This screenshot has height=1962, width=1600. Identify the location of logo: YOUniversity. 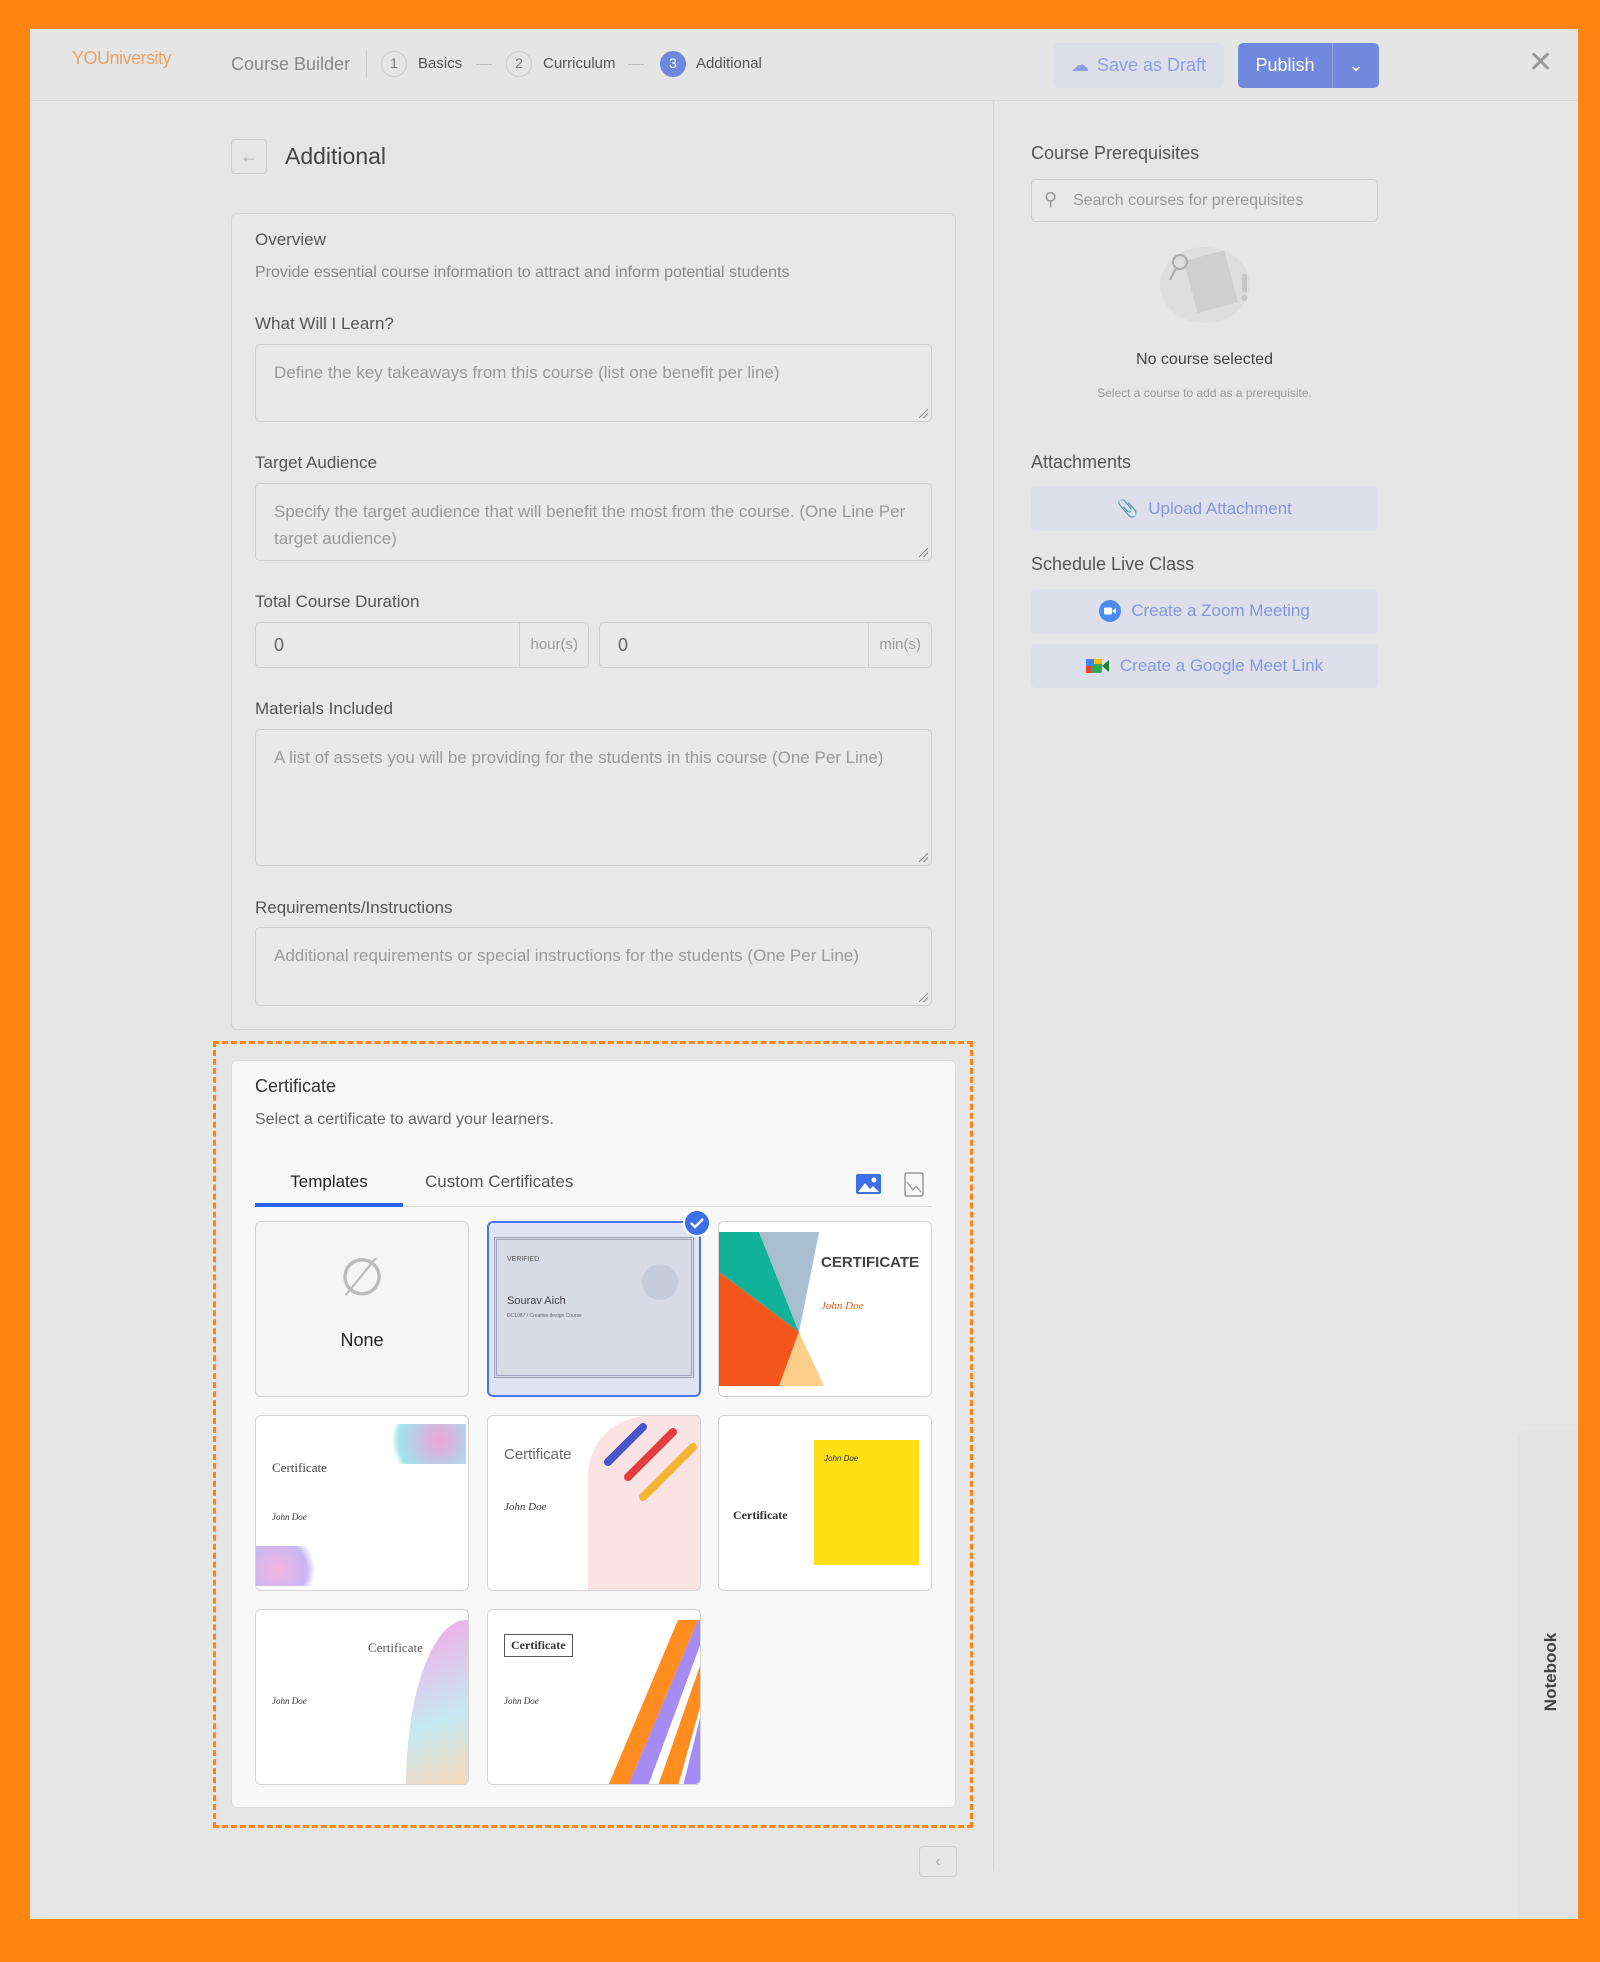
(122, 58).